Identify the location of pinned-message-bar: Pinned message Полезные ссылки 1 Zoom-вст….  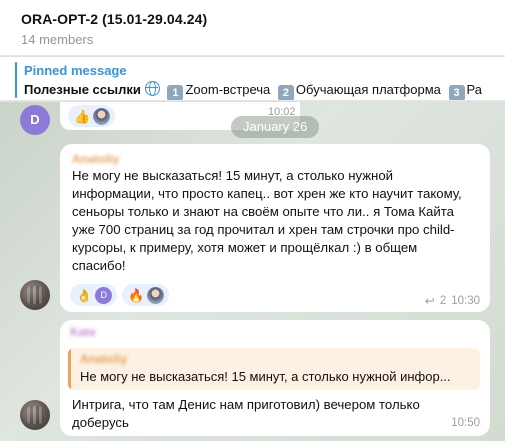
(252, 79).